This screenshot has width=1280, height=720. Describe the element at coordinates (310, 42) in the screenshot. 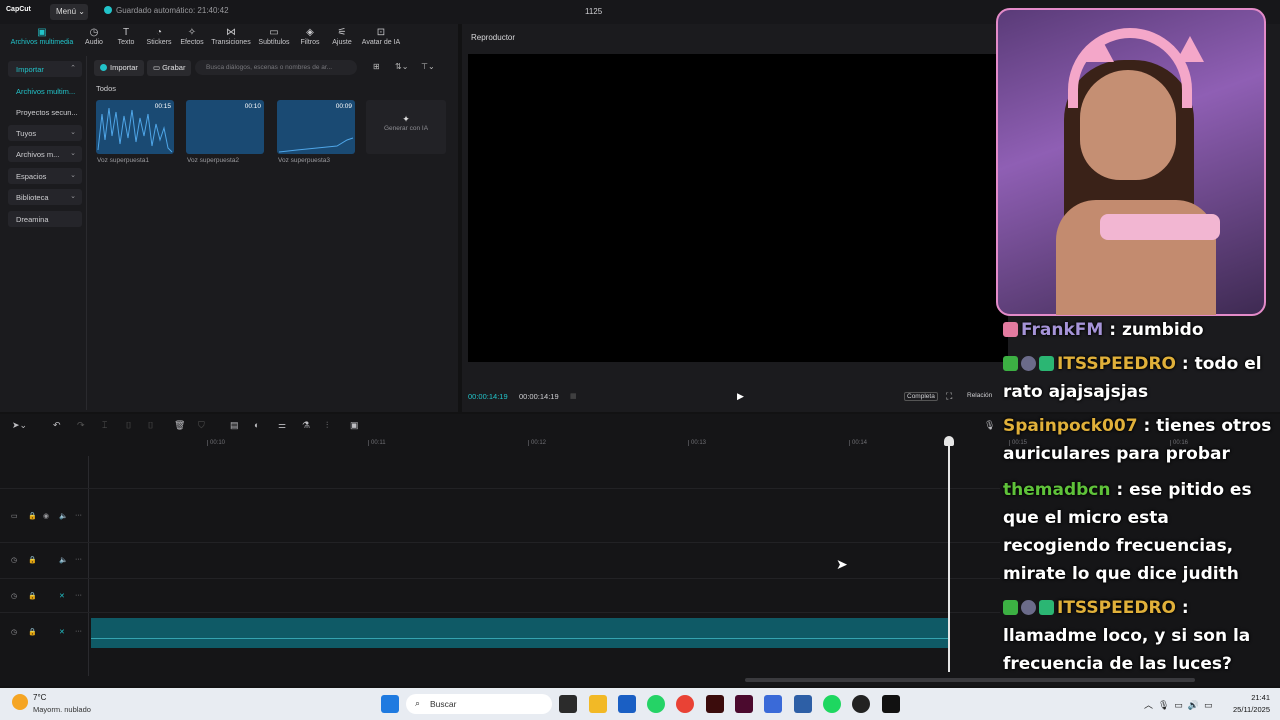

I see `tab-label: Filtros` at that location.